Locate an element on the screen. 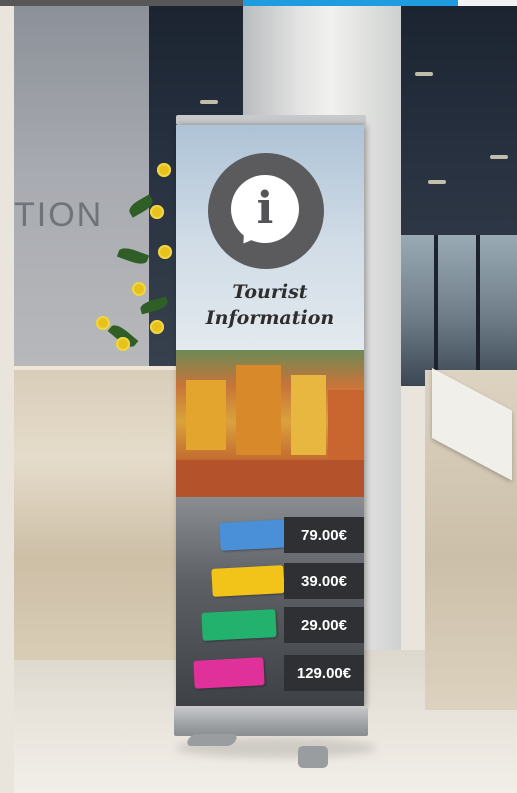  left-wall is located at coordinates (81, 193).